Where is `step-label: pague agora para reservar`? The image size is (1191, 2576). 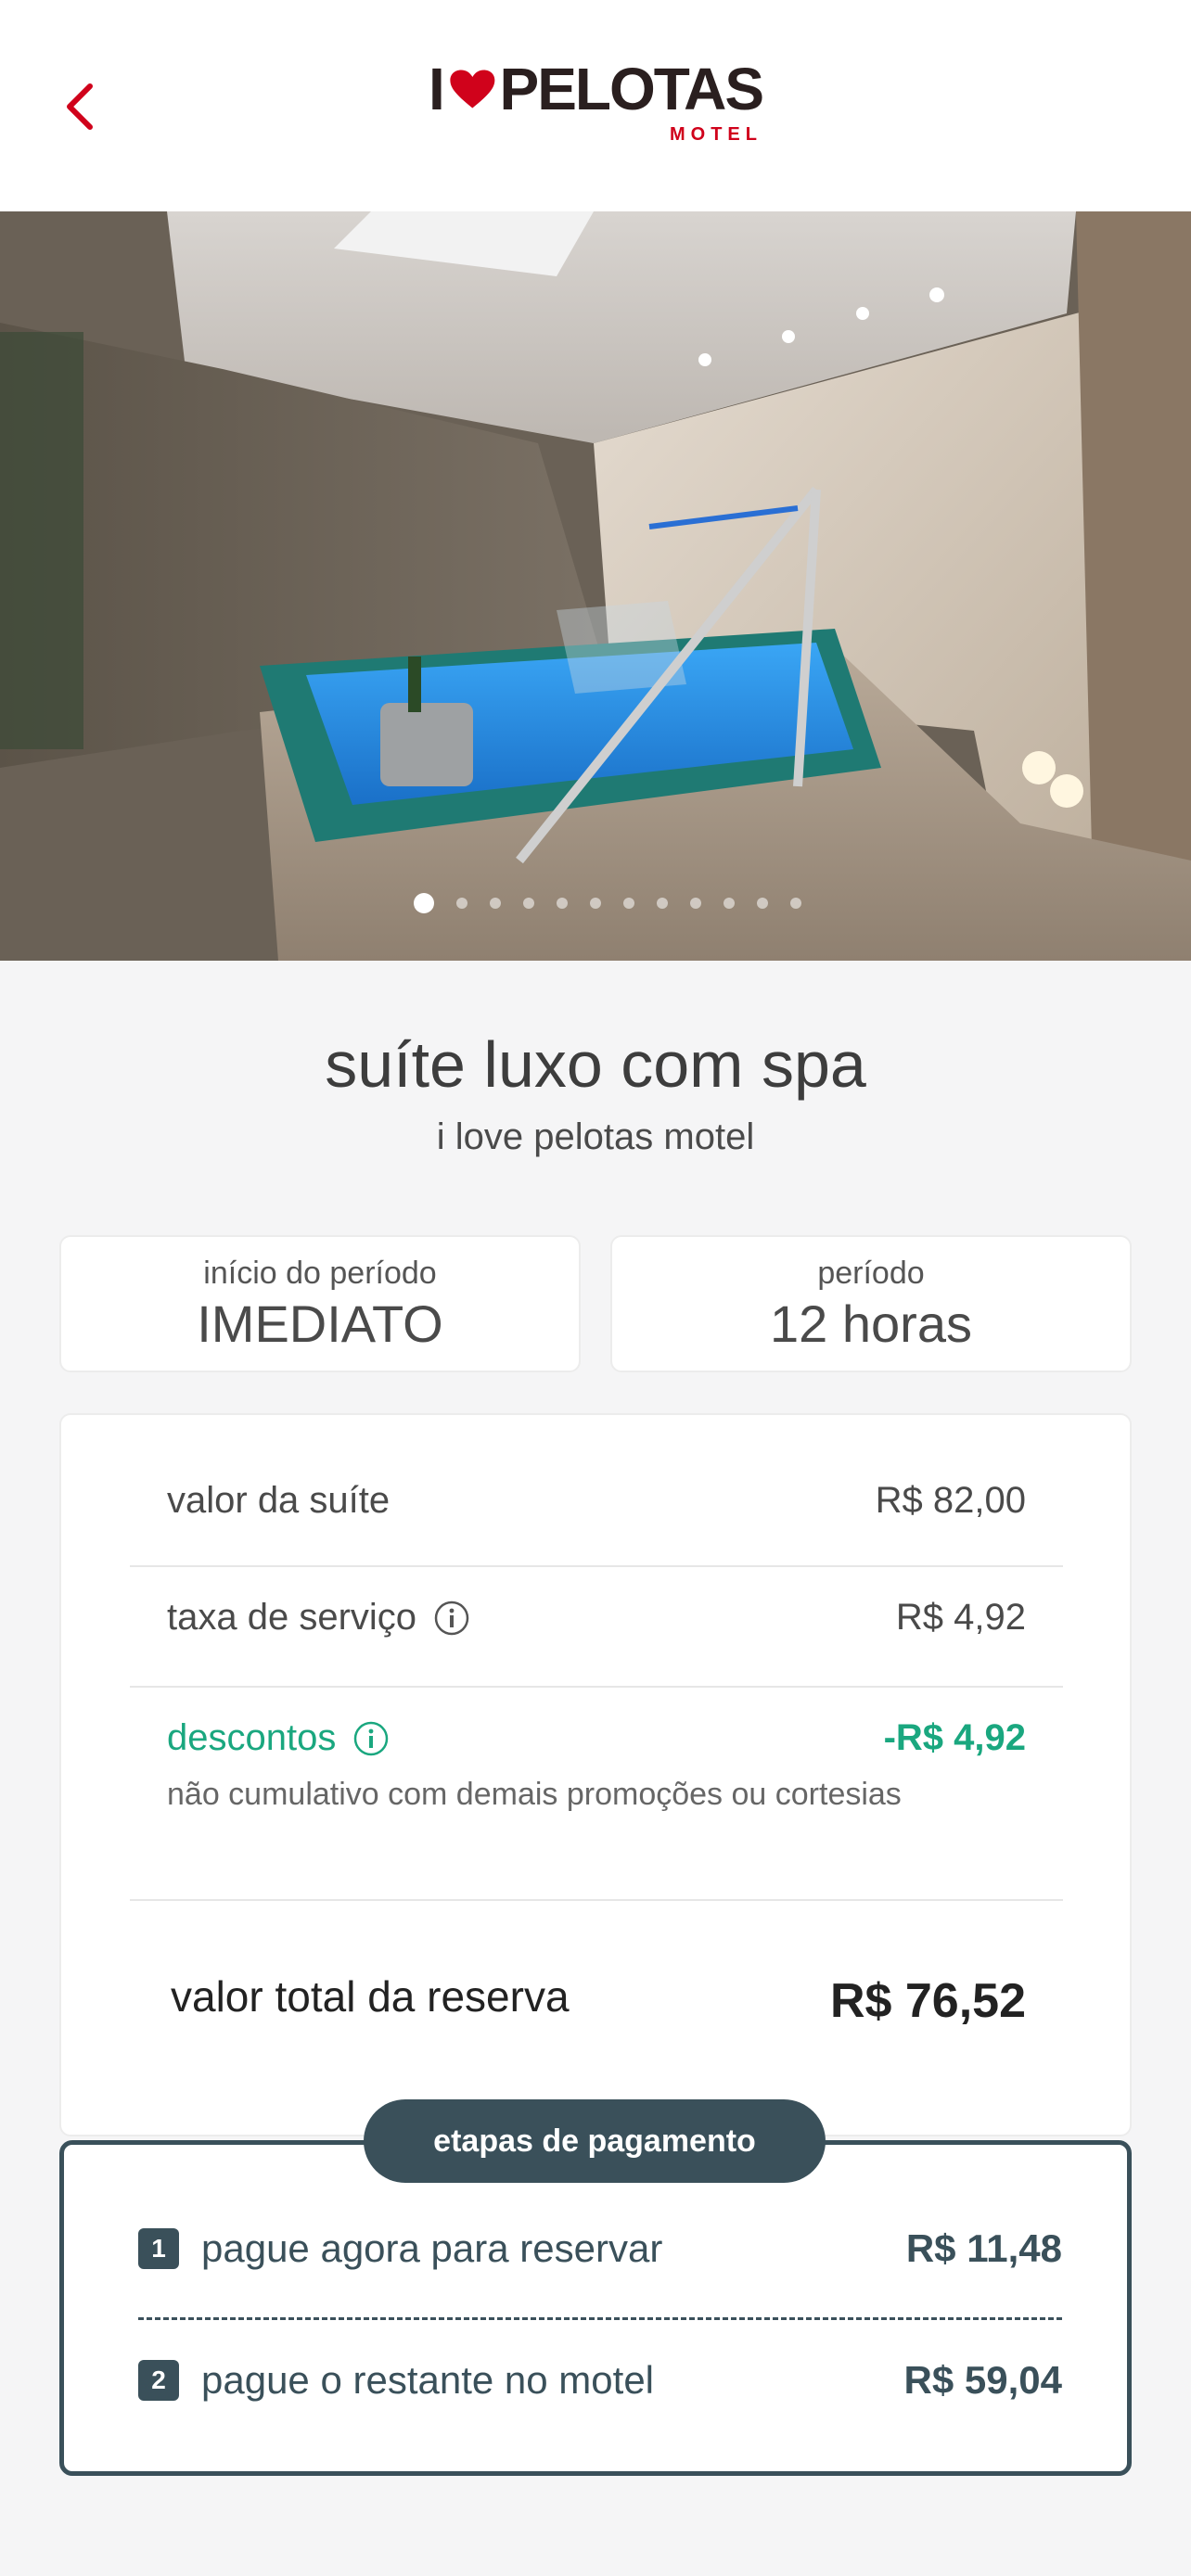
step-label: pague agora para reservar is located at coordinates (432, 2248).